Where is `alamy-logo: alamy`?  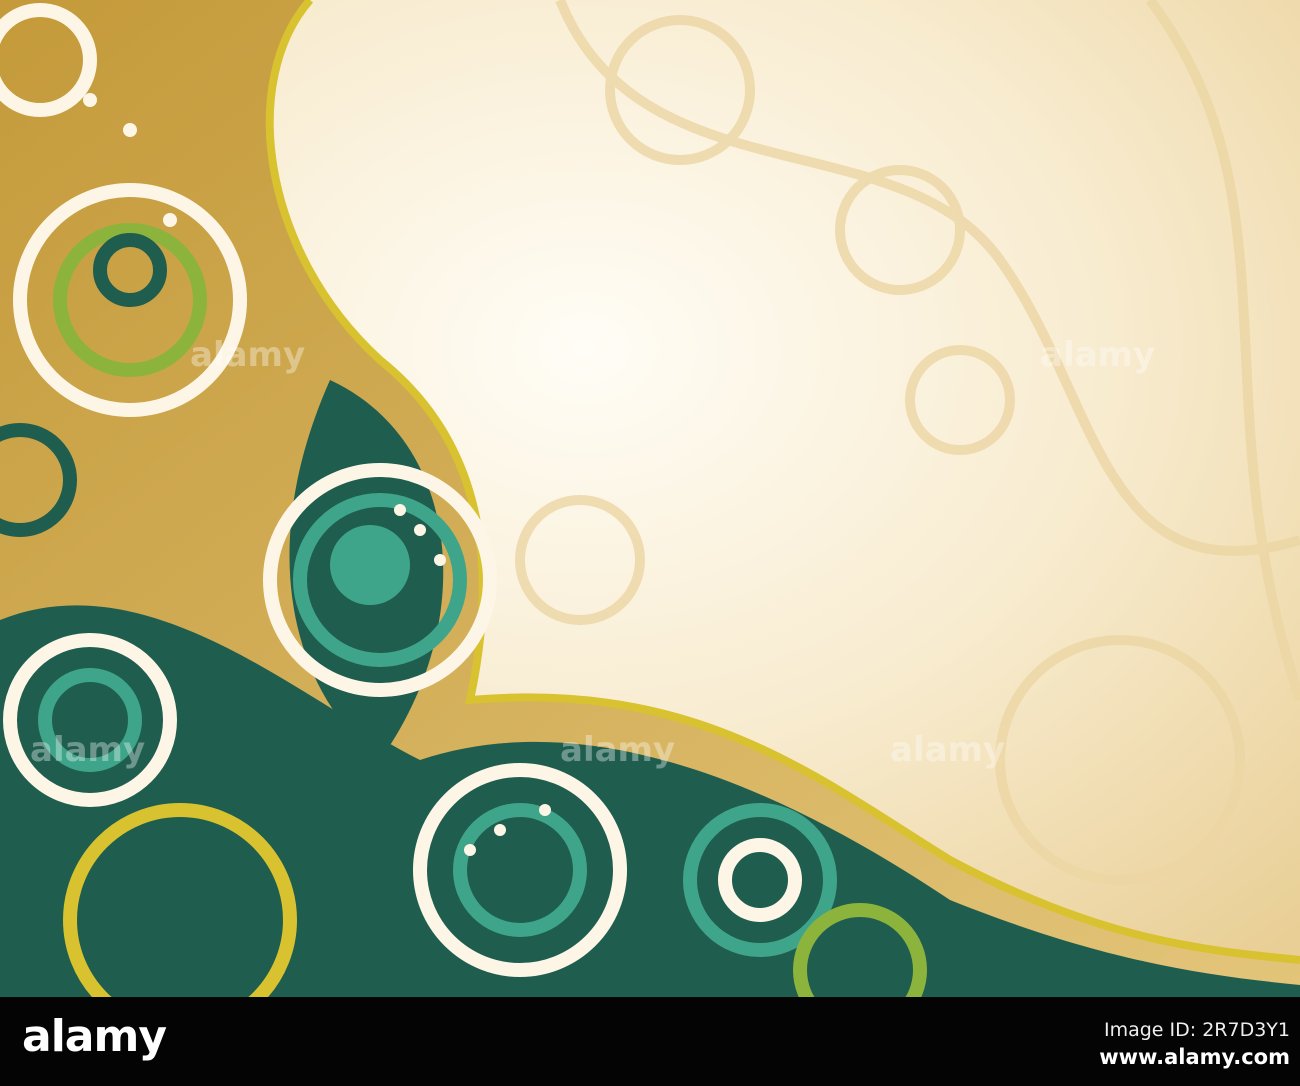
alamy-logo: alamy is located at coordinates (94, 1036).